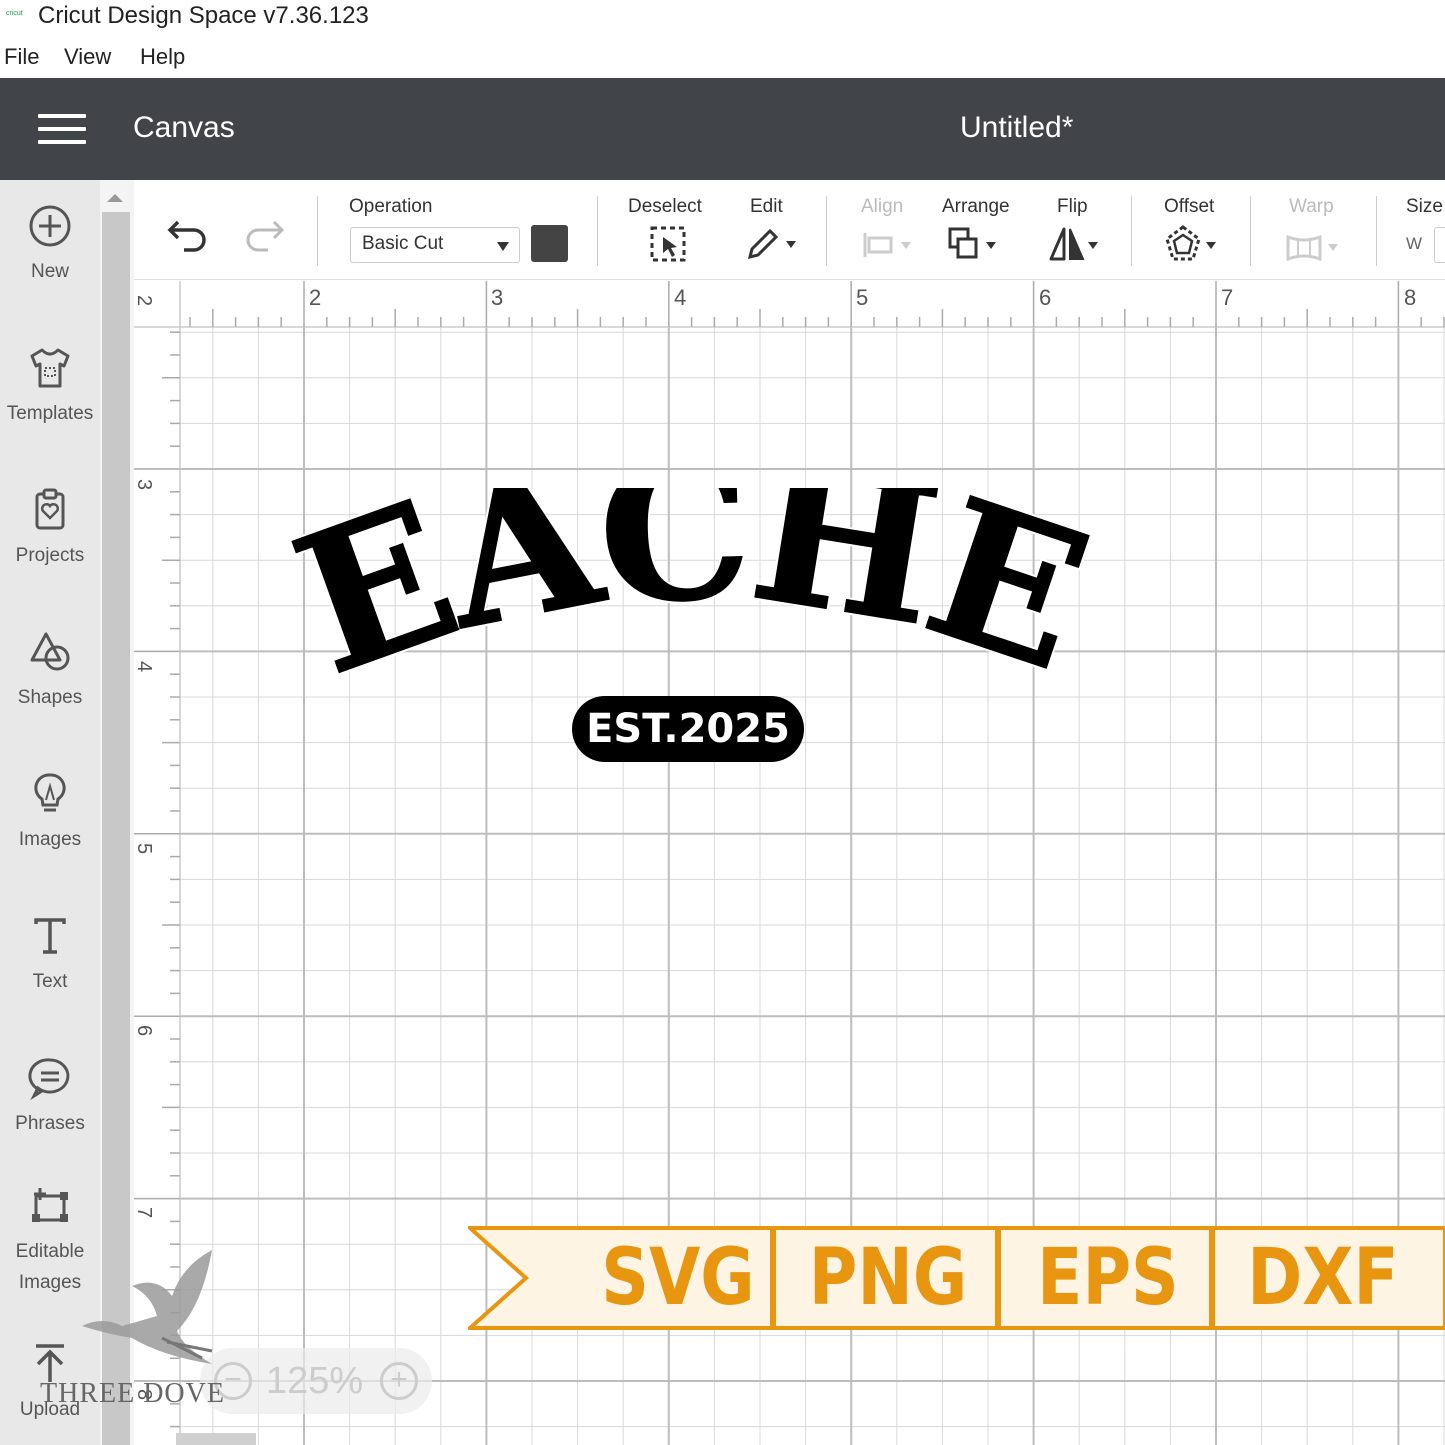  Describe the element at coordinates (1414, 243) in the screenshot. I see `size-w-label: W` at that location.